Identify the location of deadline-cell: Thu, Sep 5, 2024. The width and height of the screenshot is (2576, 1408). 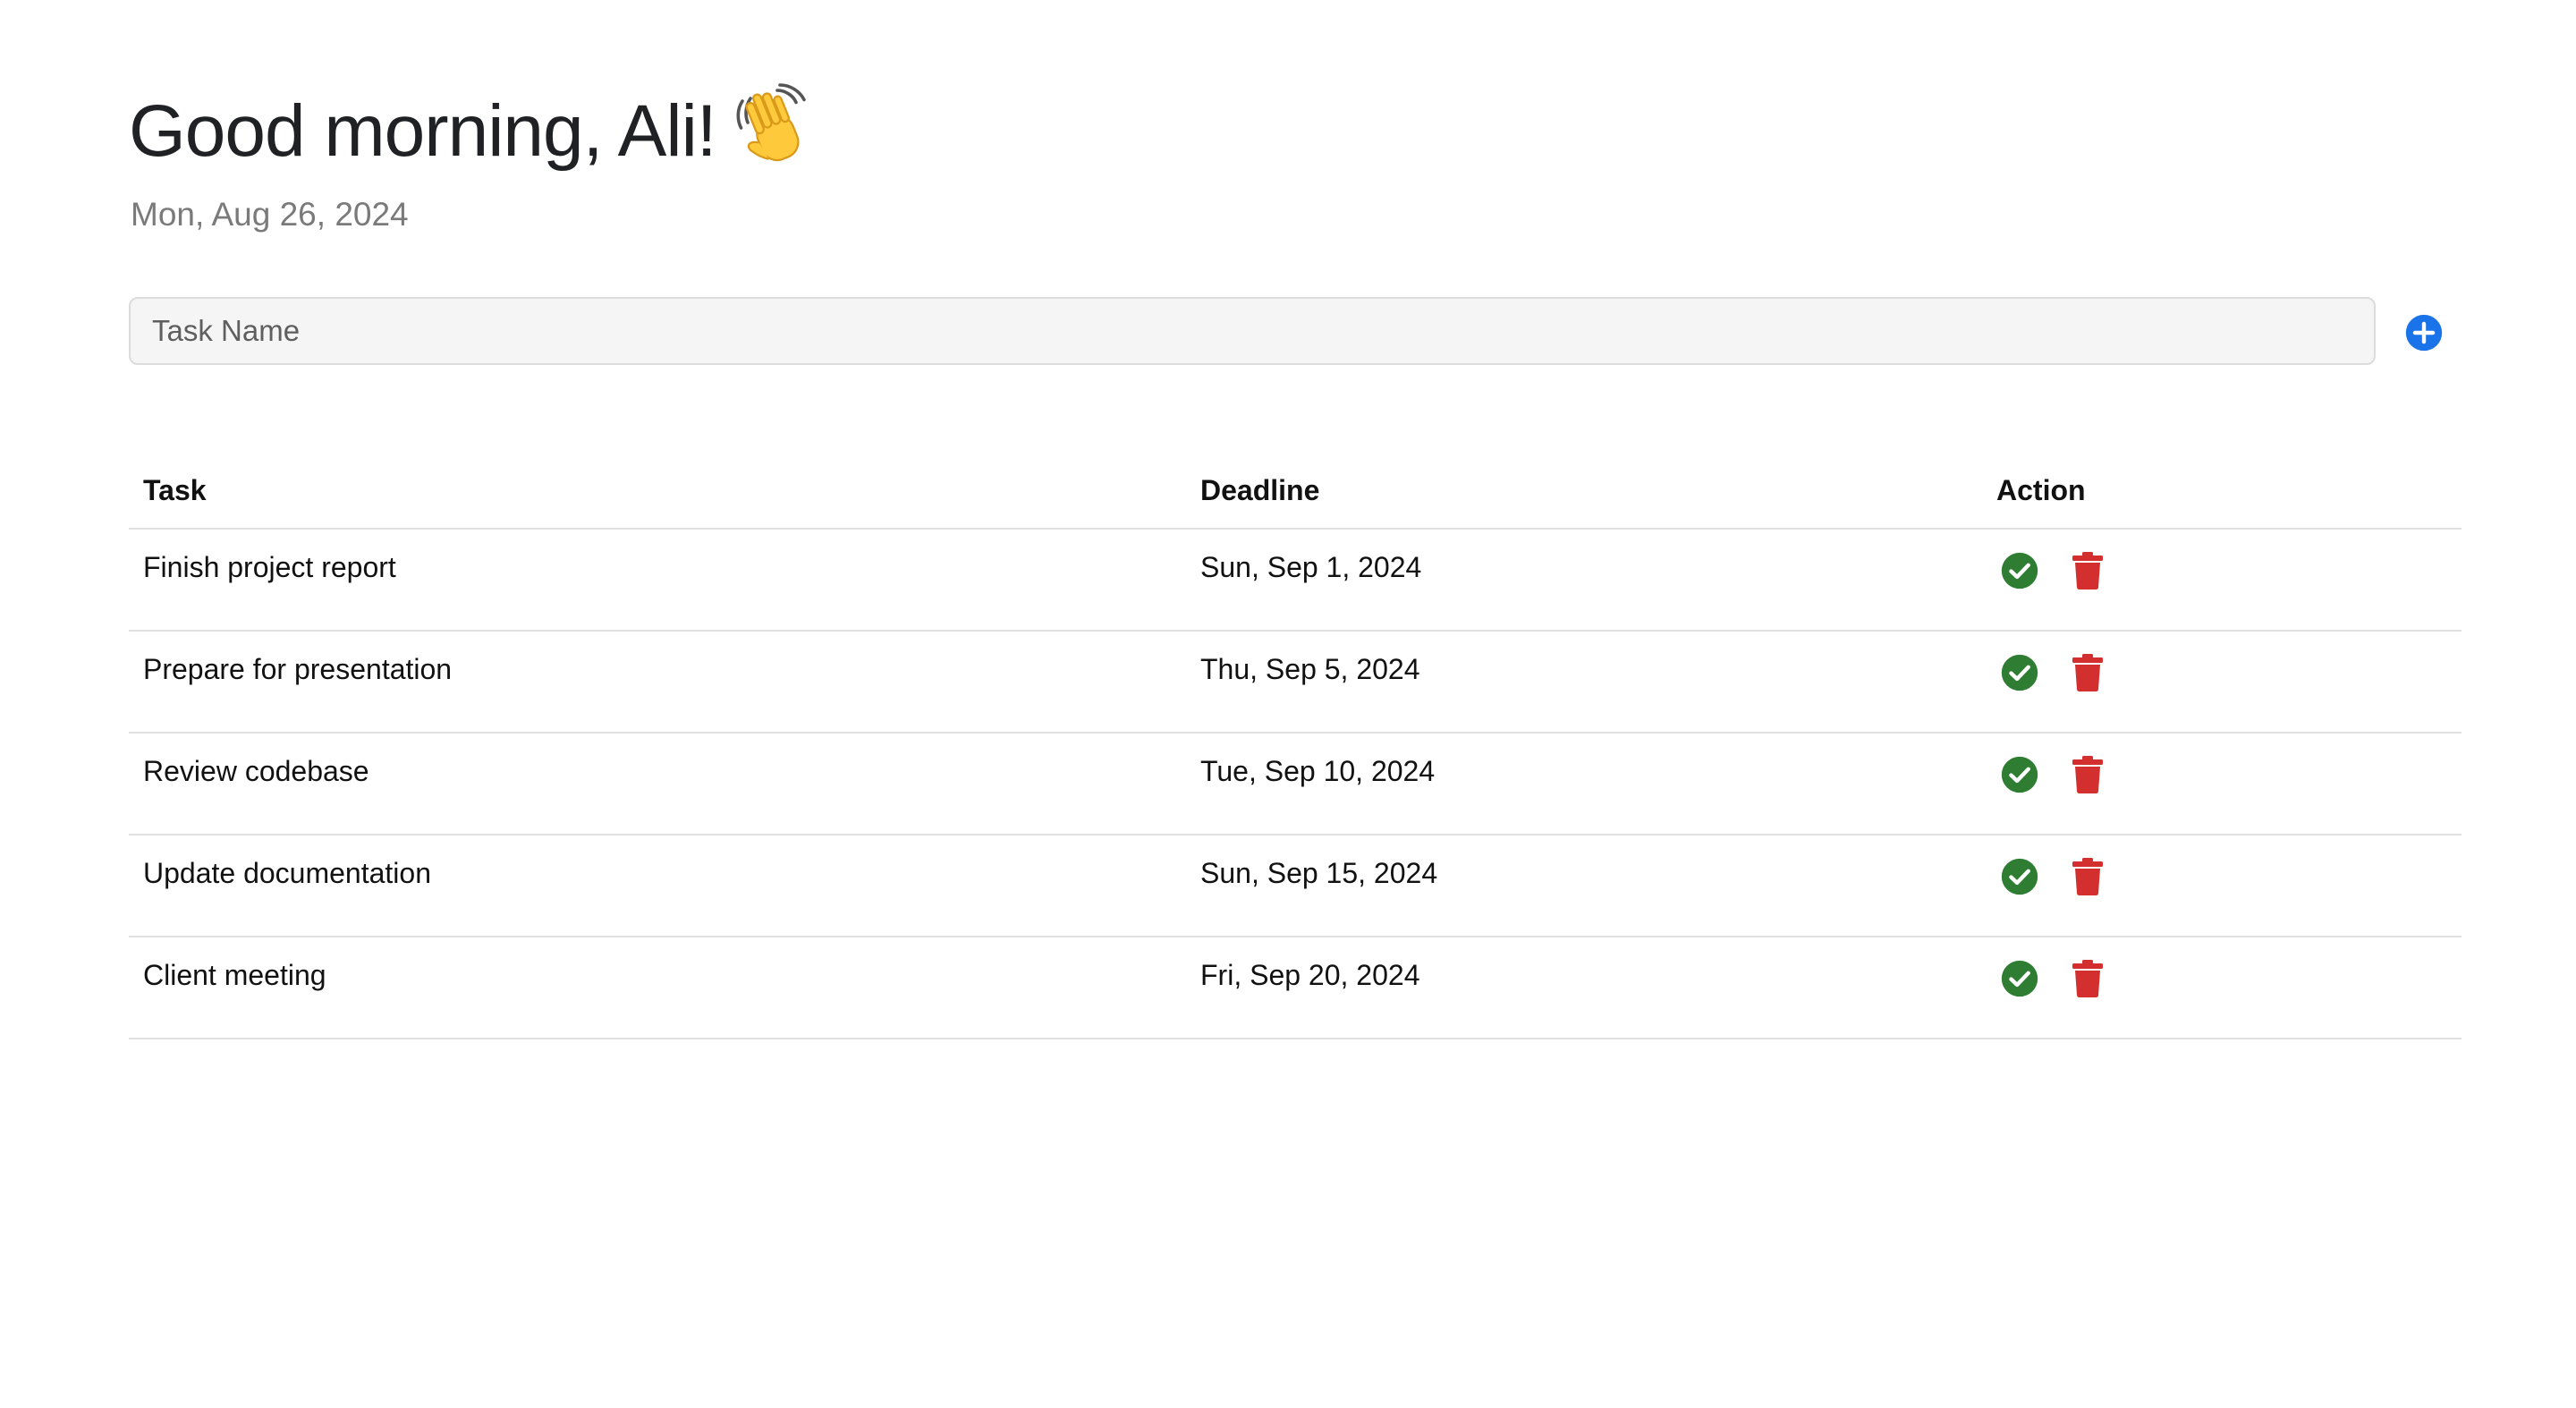
(1584, 682).